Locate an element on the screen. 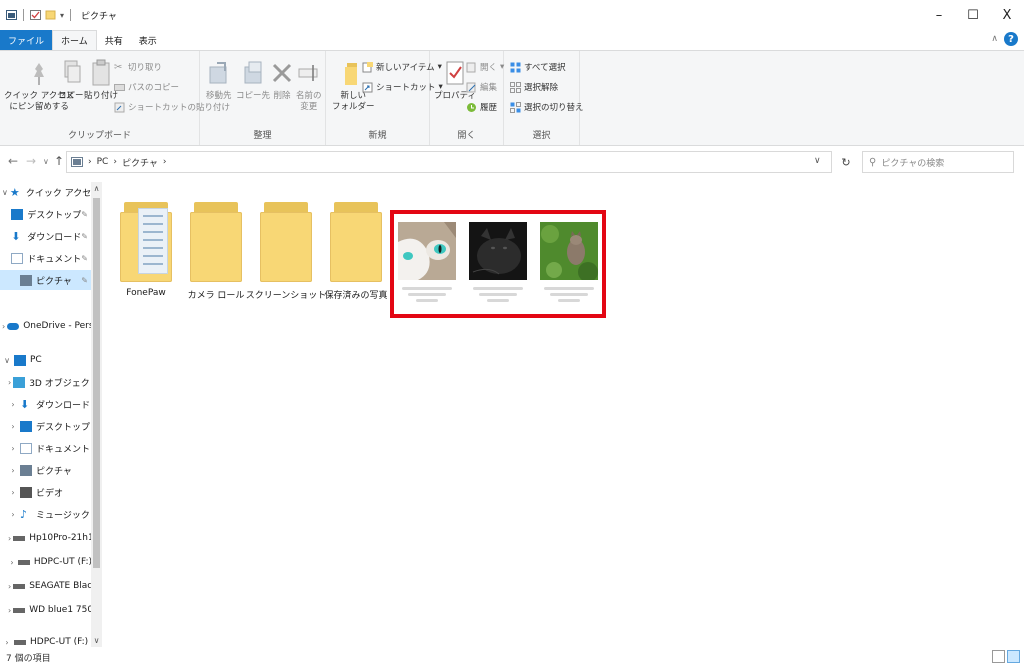 Image resolution: width=1024 pixels, height=667 pixels. folder-item: 保存済みの写真 is located at coordinates (356, 248).